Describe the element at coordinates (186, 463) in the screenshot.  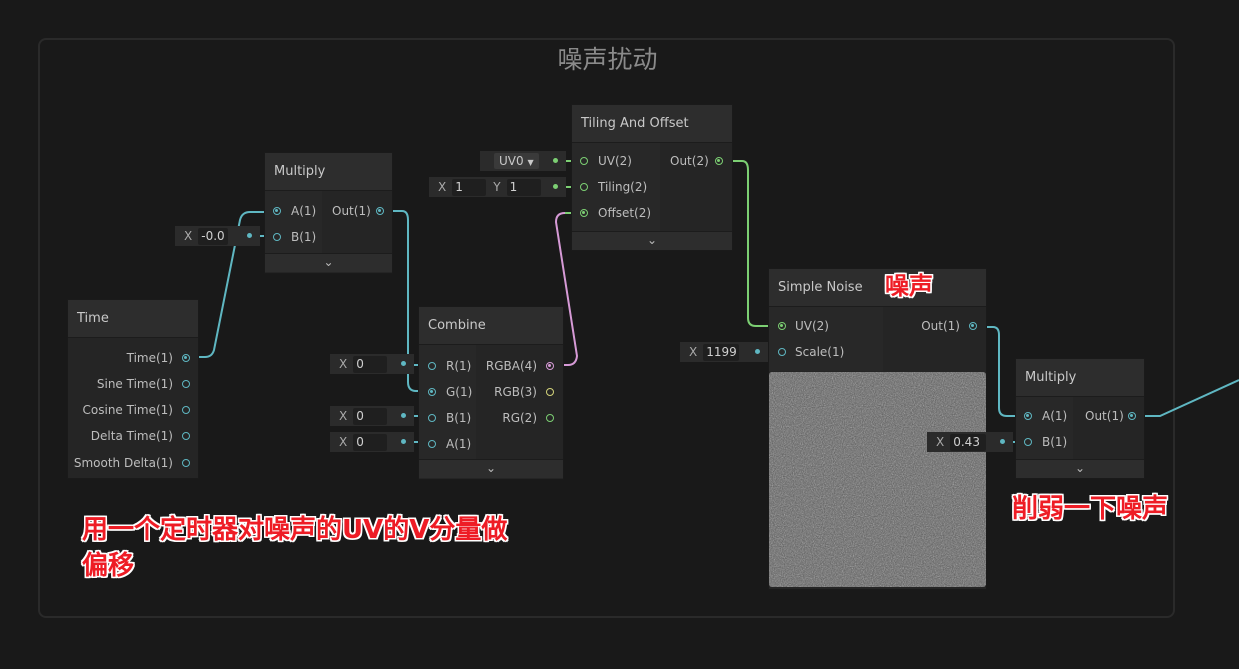
I see `port-smooth-delta` at that location.